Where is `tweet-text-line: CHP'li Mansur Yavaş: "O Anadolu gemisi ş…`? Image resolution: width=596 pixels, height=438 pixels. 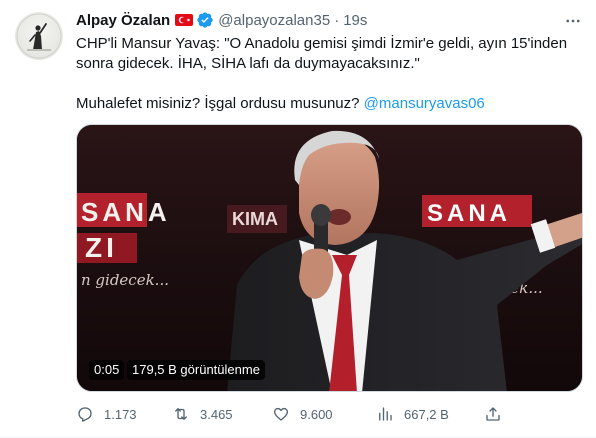
tweet-text-line: CHP'li Mansur Yavaş: "O Anadolu gemisi ş… is located at coordinates (322, 43).